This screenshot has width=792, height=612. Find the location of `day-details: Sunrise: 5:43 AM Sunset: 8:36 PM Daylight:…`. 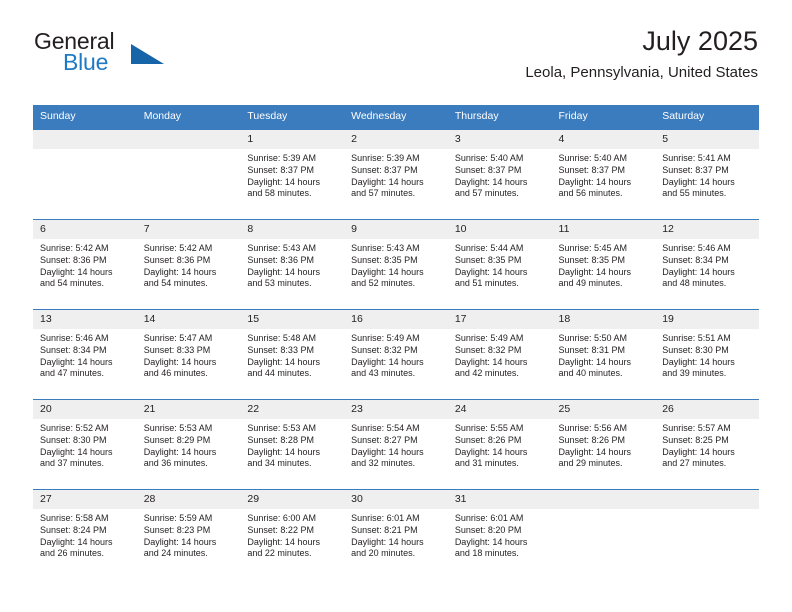

day-details: Sunrise: 5:43 AM Sunset: 8:36 PM Daylight:… is located at coordinates (292, 264).